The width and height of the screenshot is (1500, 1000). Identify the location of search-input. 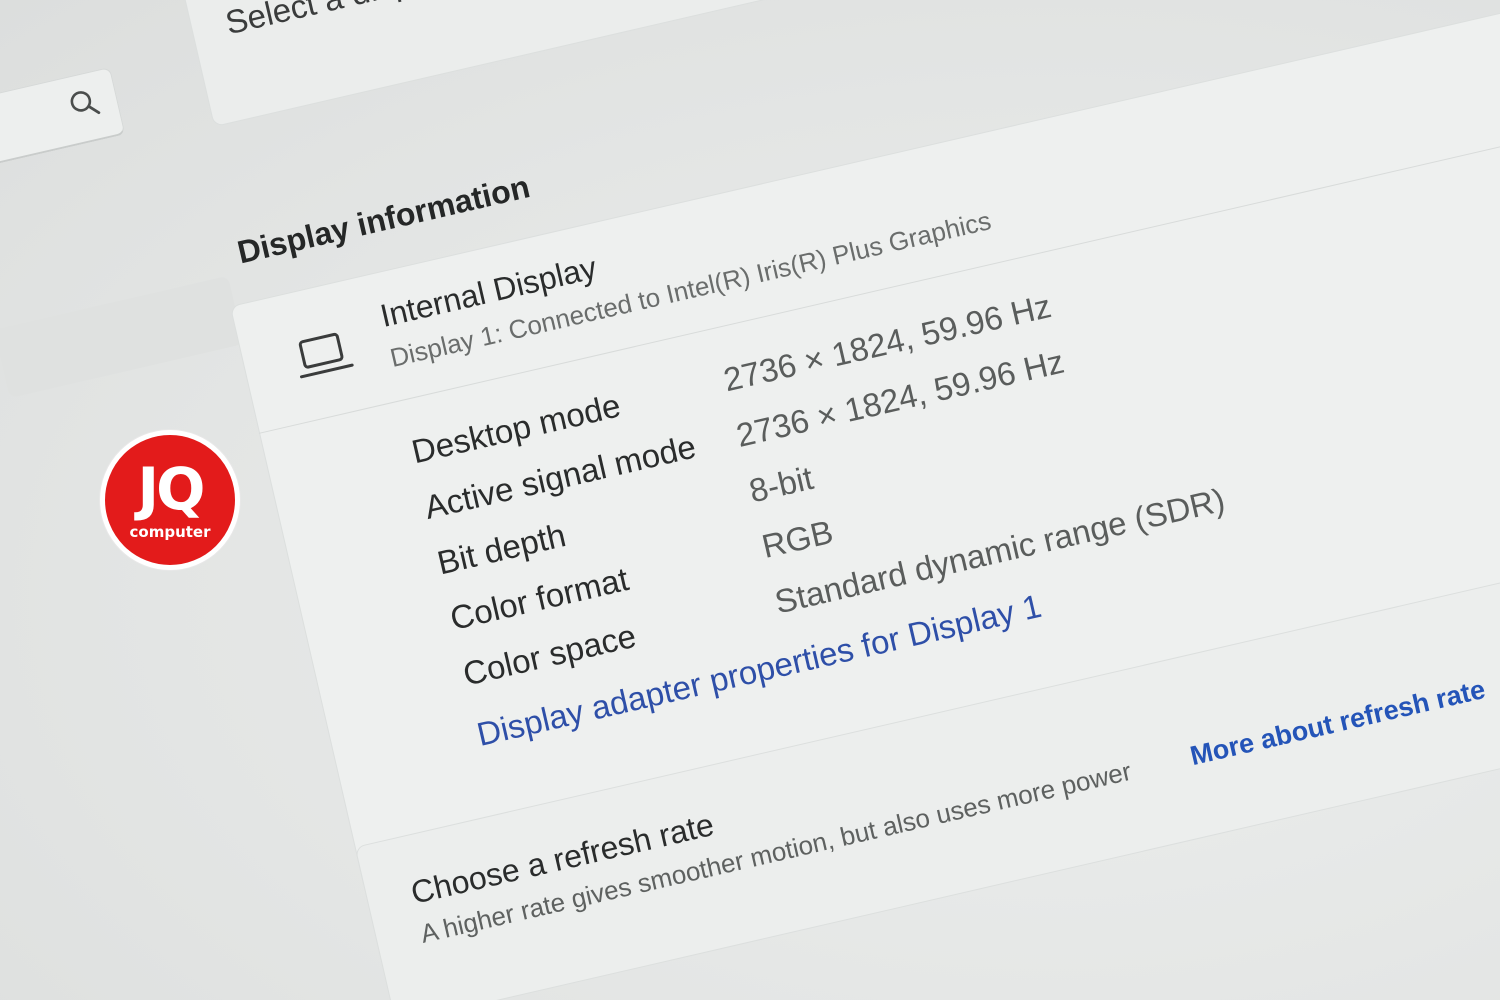
(63, 117).